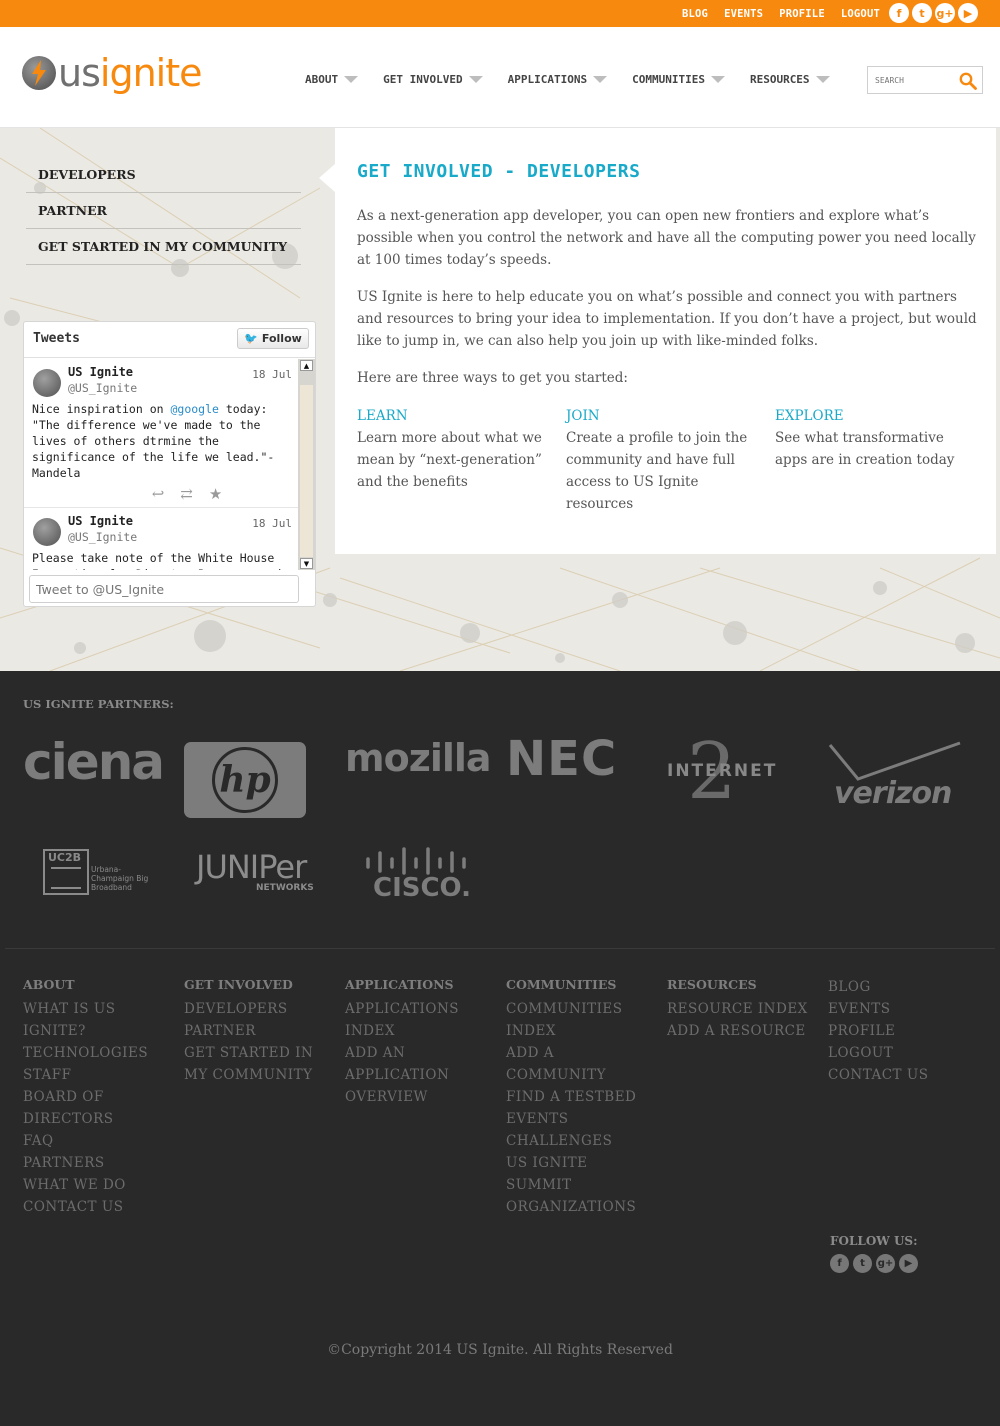 The image size is (1000, 1426). Describe the element at coordinates (98, 1163) in the screenshot. I see `footer-link: PARTNERS` at that location.